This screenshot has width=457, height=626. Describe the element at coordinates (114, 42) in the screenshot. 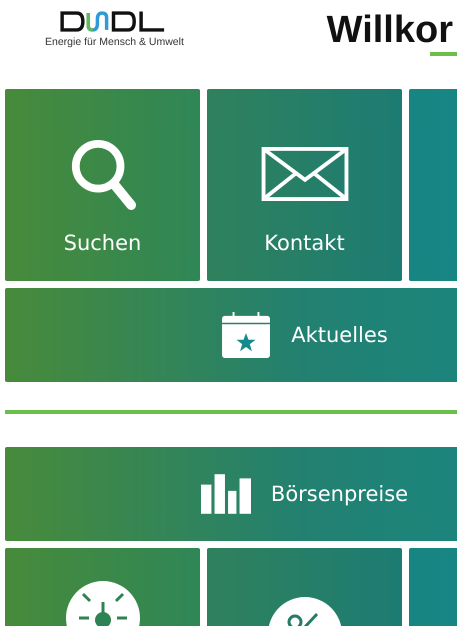

I see `logo-tagline: Energie für Mensch & Umwelt` at that location.